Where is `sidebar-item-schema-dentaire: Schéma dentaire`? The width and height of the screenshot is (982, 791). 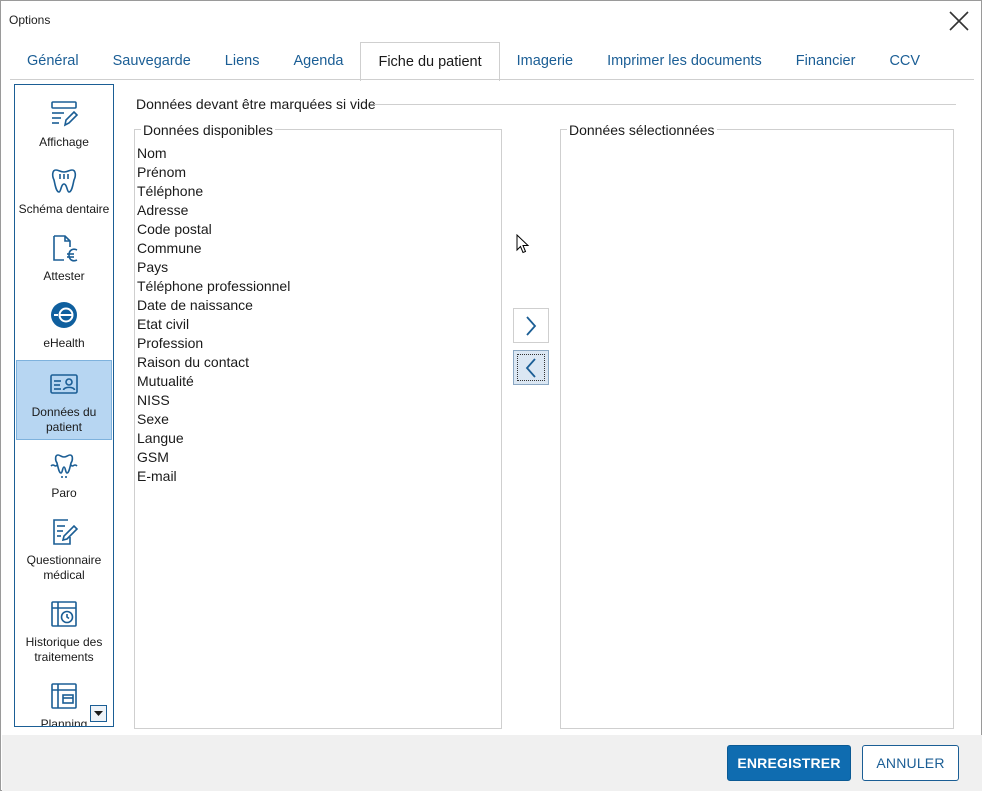
sidebar-item-schema-dentaire: Schéma dentaire is located at coordinates (64, 190).